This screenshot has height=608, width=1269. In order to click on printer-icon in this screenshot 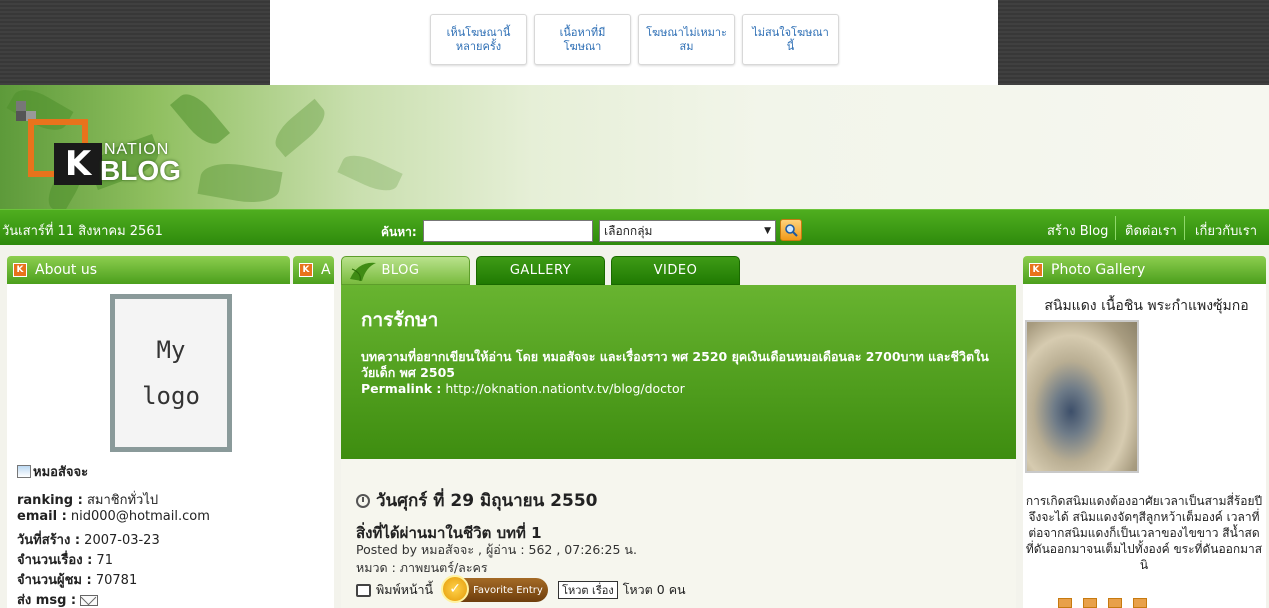, I will do `click(363, 590)`.